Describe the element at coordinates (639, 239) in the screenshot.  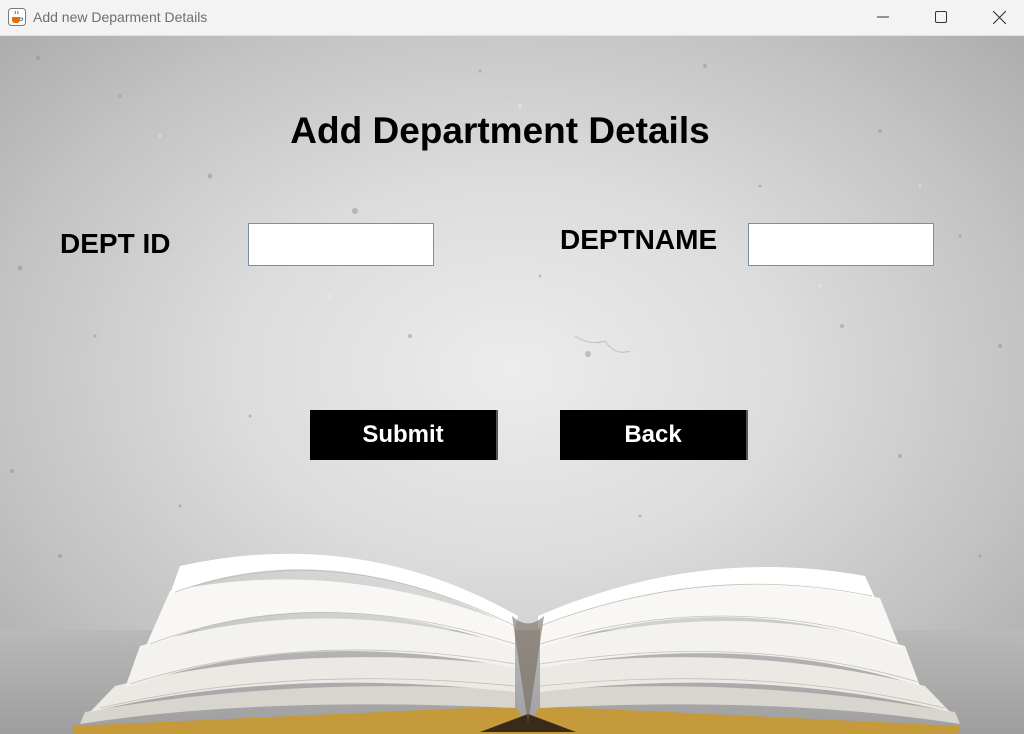
I see `dept-name-label: DEPTNAME` at that location.